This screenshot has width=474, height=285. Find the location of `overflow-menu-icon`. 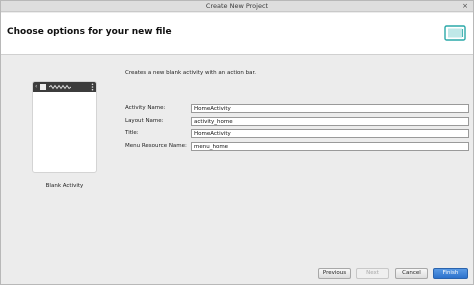

overflow-menu-icon is located at coordinates (92, 87).